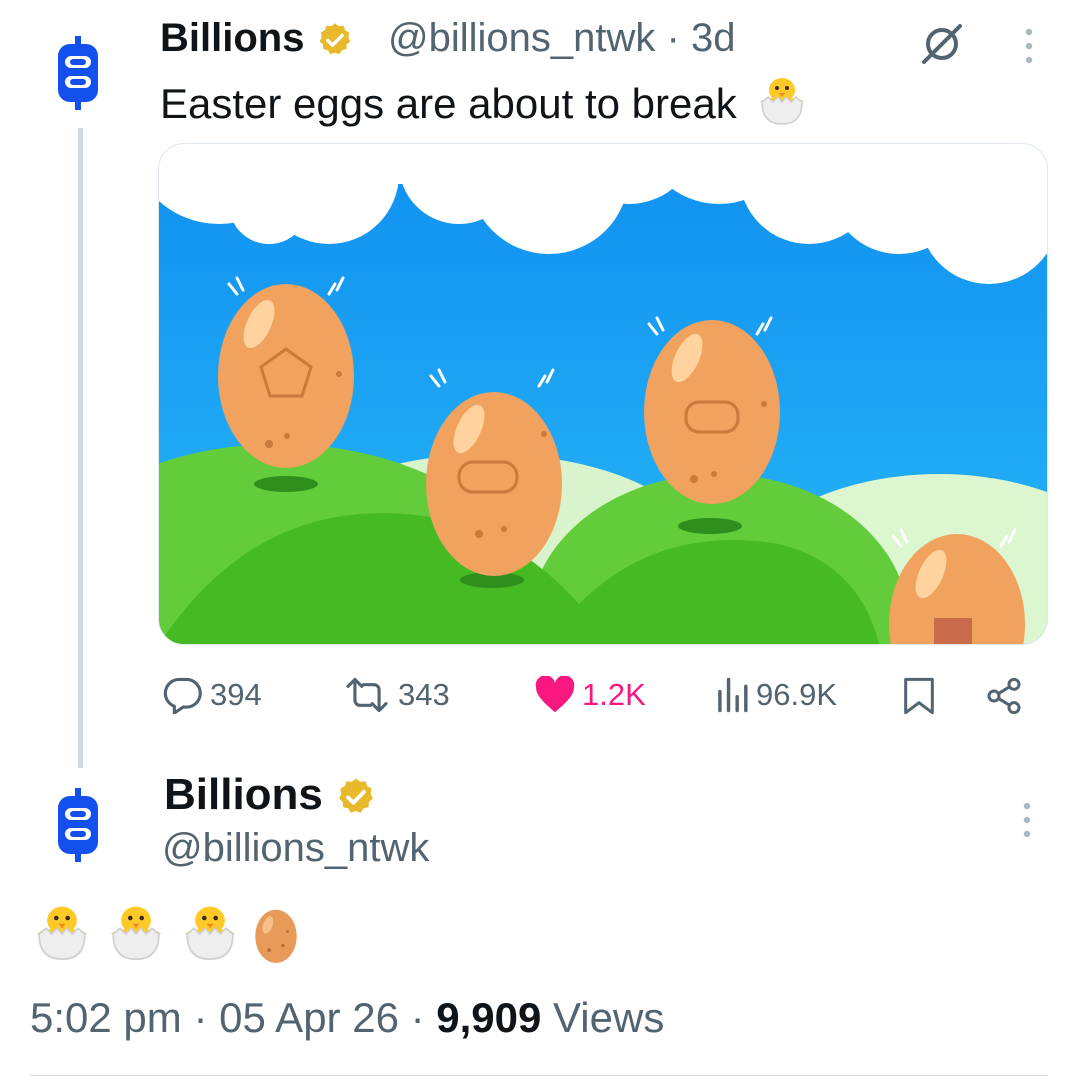 The width and height of the screenshot is (1075, 1092). Describe the element at coordinates (775, 695) in the screenshot. I see `views-button: 96.9K` at that location.